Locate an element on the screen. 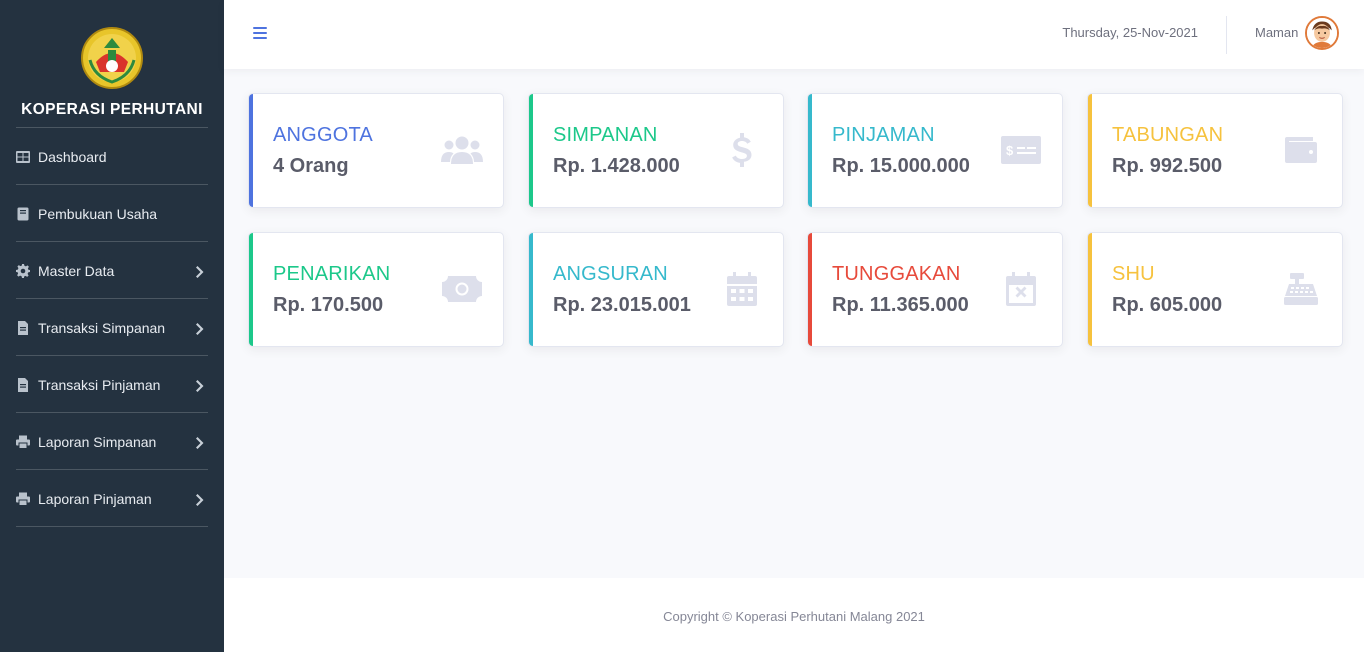 This screenshot has height=652, width=1364. card-title: TABUNGAN is located at coordinates (1168, 135).